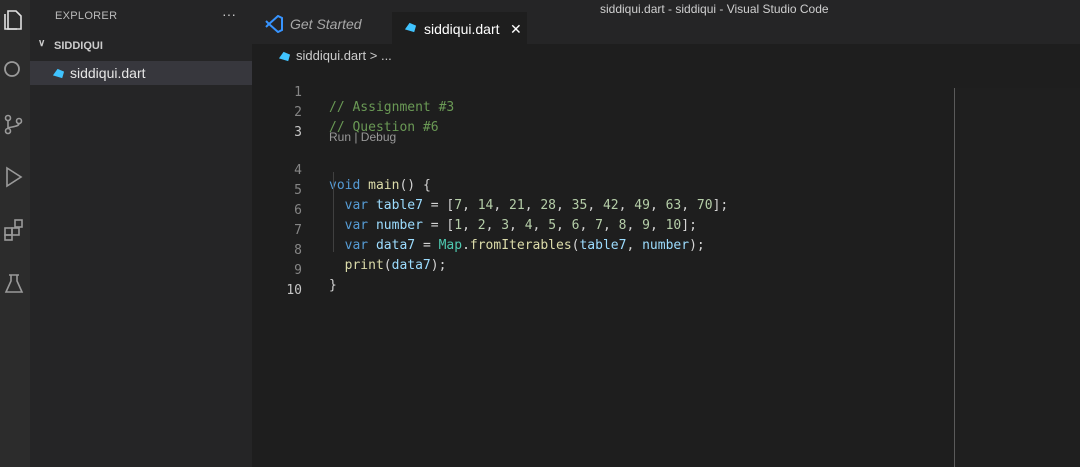  I want to click on search-icon, so click(14, 70).